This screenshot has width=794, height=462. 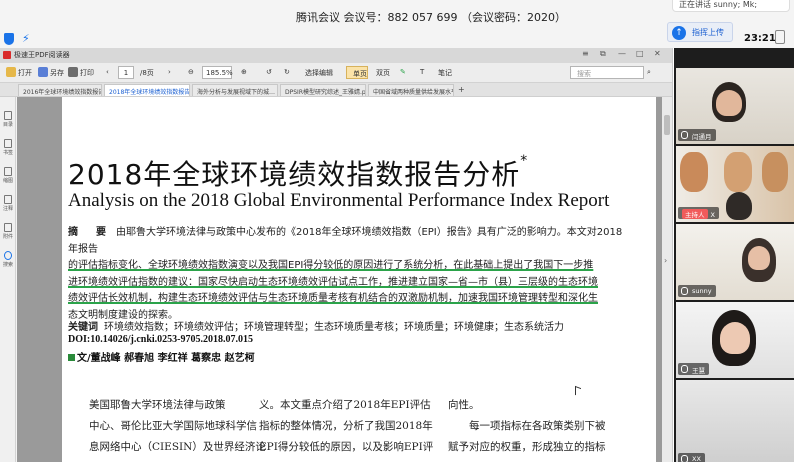 What do you see at coordinates (585, 53) in the screenshot?
I see `menu-icon: ≡` at bounding box center [585, 53].